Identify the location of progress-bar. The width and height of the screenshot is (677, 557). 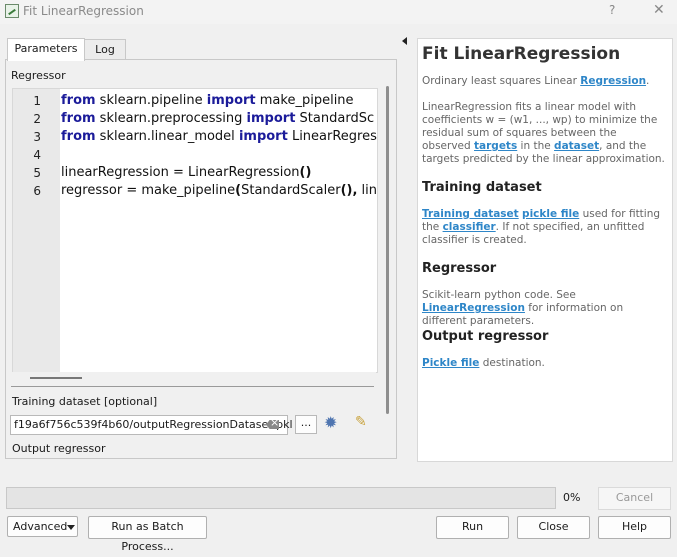
(281, 498).